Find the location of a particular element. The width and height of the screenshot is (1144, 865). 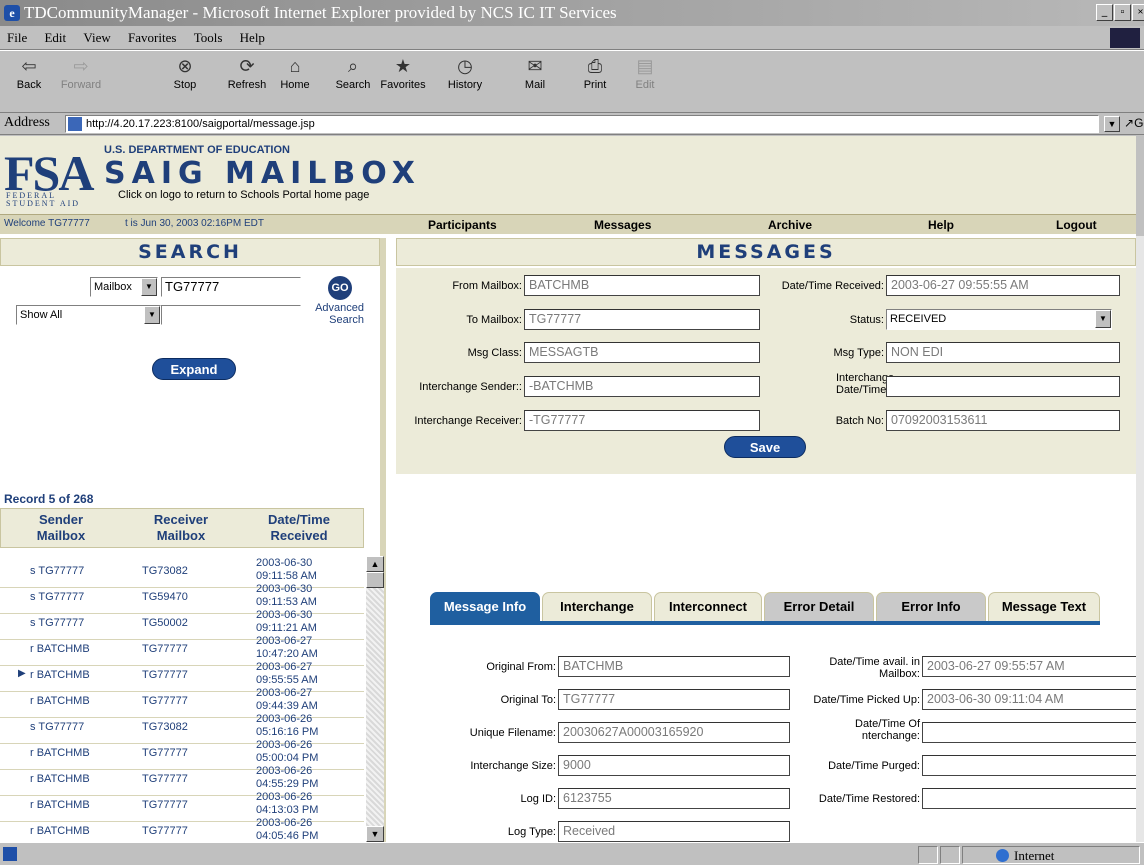

msg-class-field: MESSAGTB is located at coordinates (642, 352).